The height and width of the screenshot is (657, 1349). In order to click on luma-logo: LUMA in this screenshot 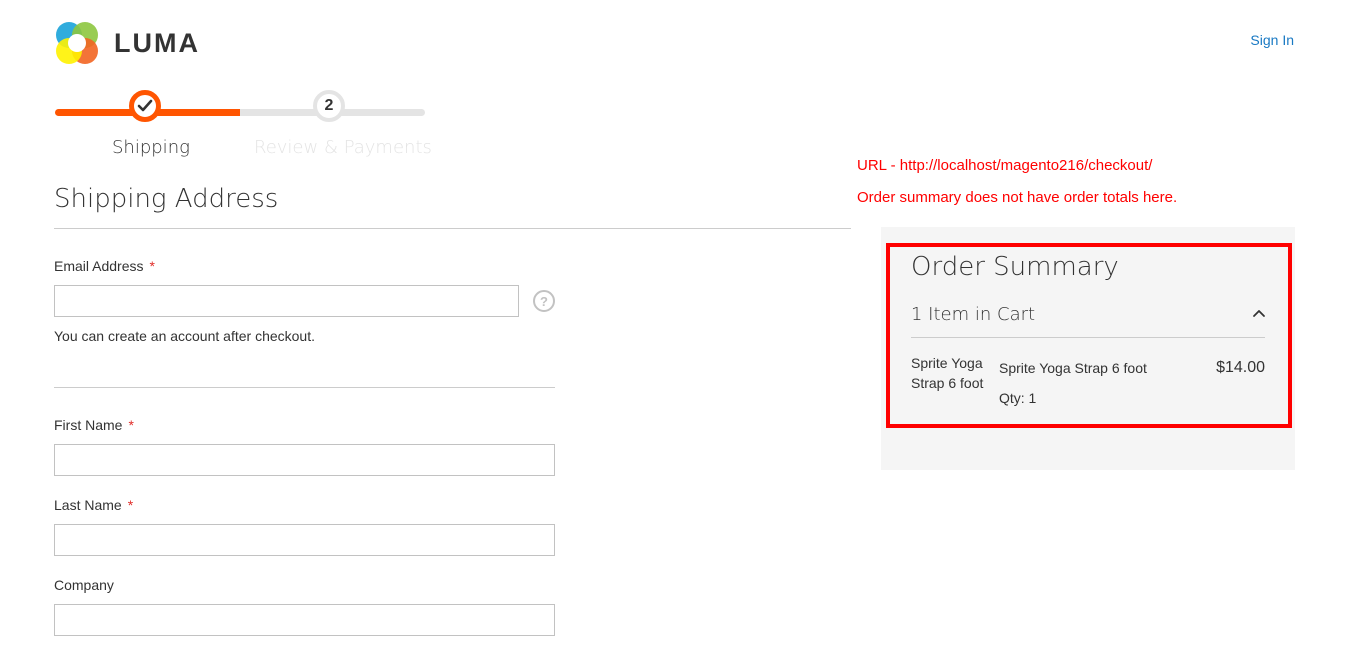, I will do `click(134, 43)`.